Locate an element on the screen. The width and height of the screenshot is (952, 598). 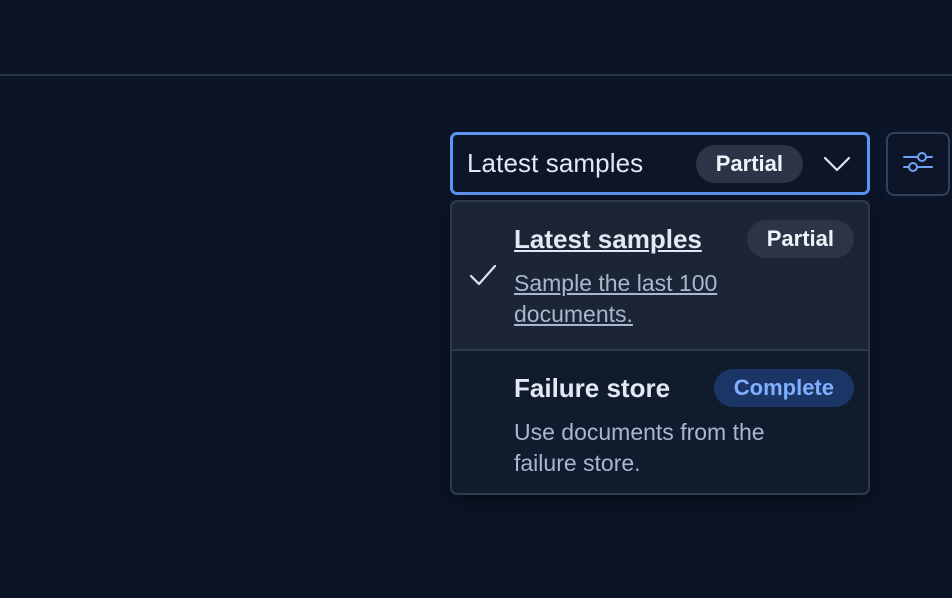
option-badge: Complete is located at coordinates (783, 388).